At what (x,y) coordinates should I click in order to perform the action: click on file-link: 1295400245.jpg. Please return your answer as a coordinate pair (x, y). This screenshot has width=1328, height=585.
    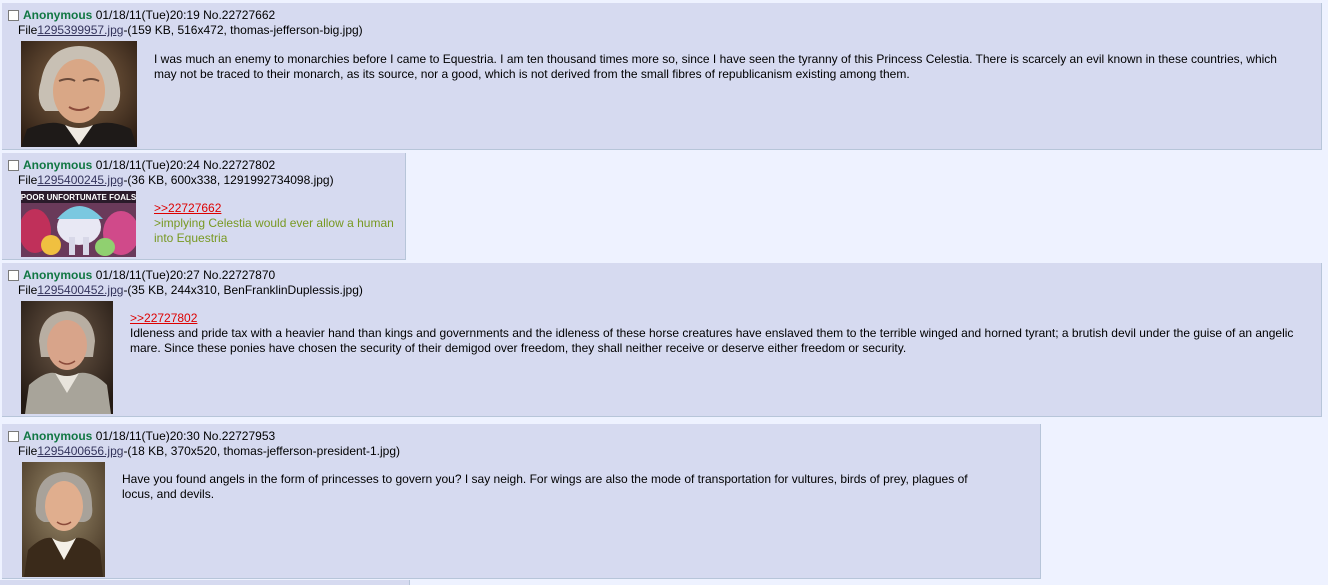
    Looking at the image, I should click on (80, 180).